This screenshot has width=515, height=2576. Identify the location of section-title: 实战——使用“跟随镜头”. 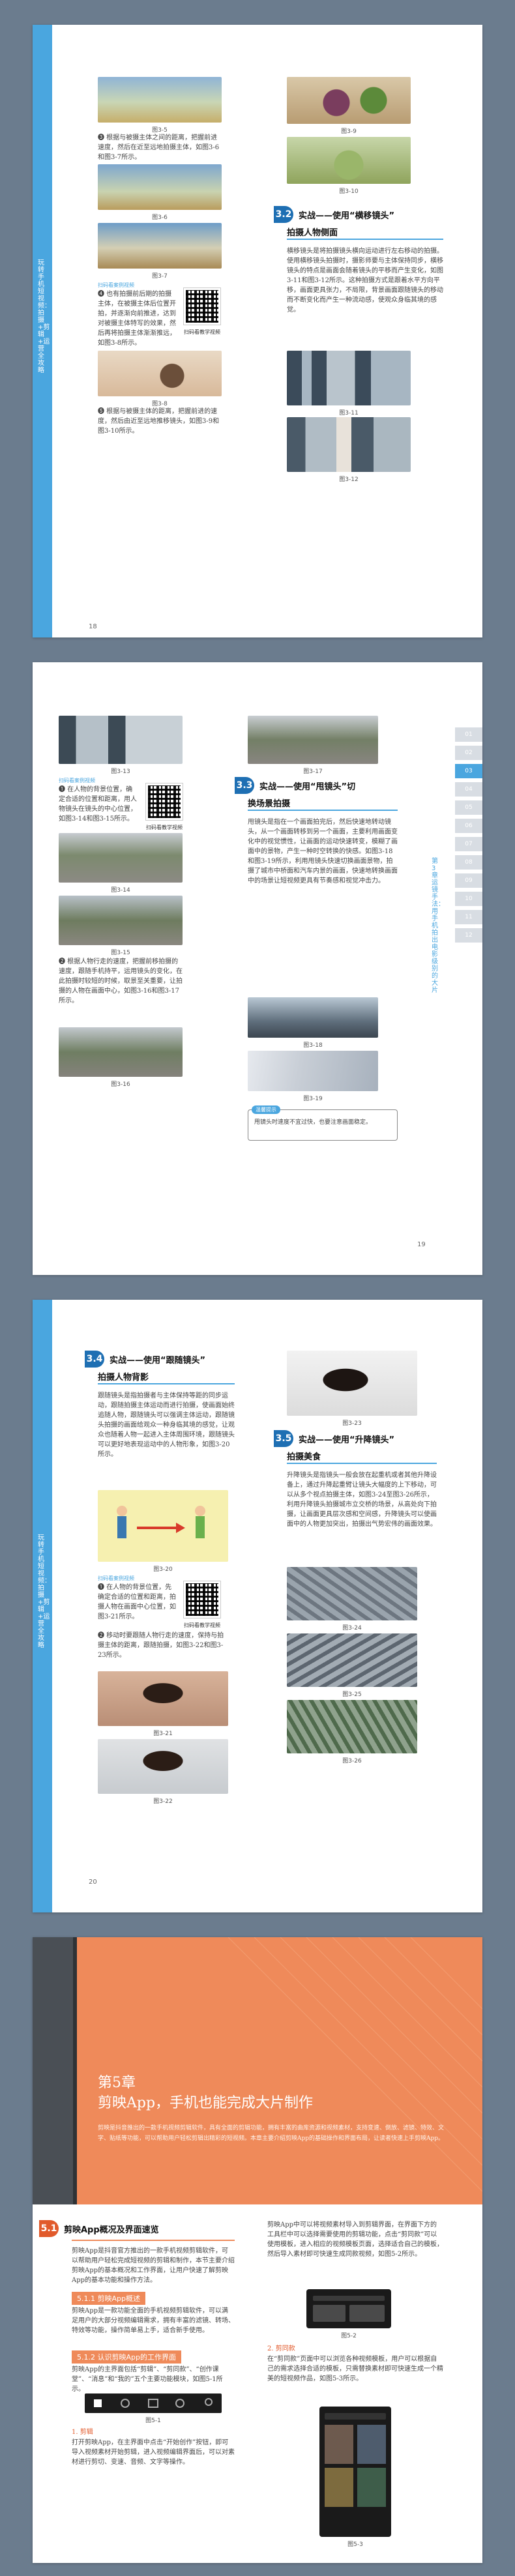
(158, 1361).